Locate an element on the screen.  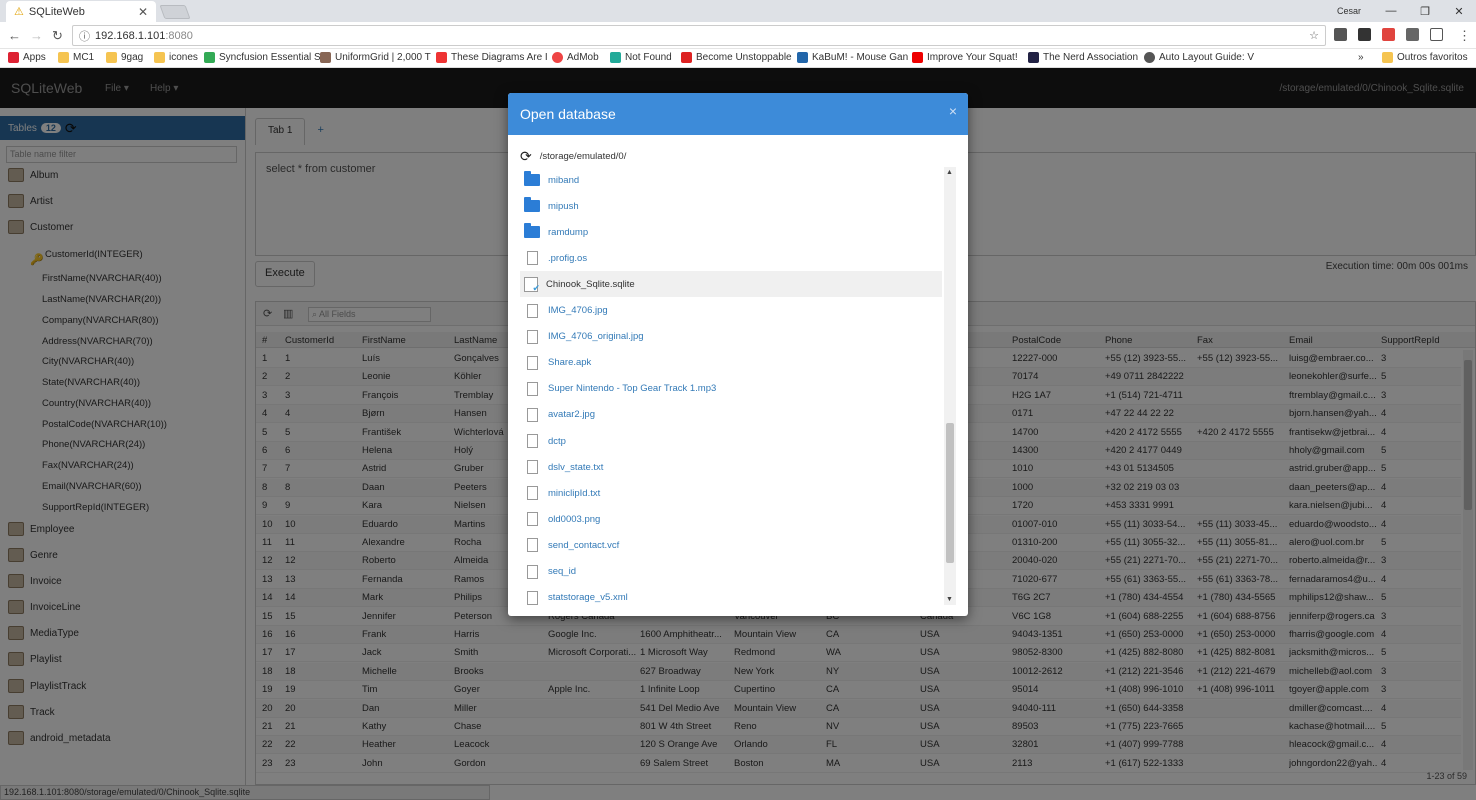
file-item: seq_id is located at coordinates (731, 572).